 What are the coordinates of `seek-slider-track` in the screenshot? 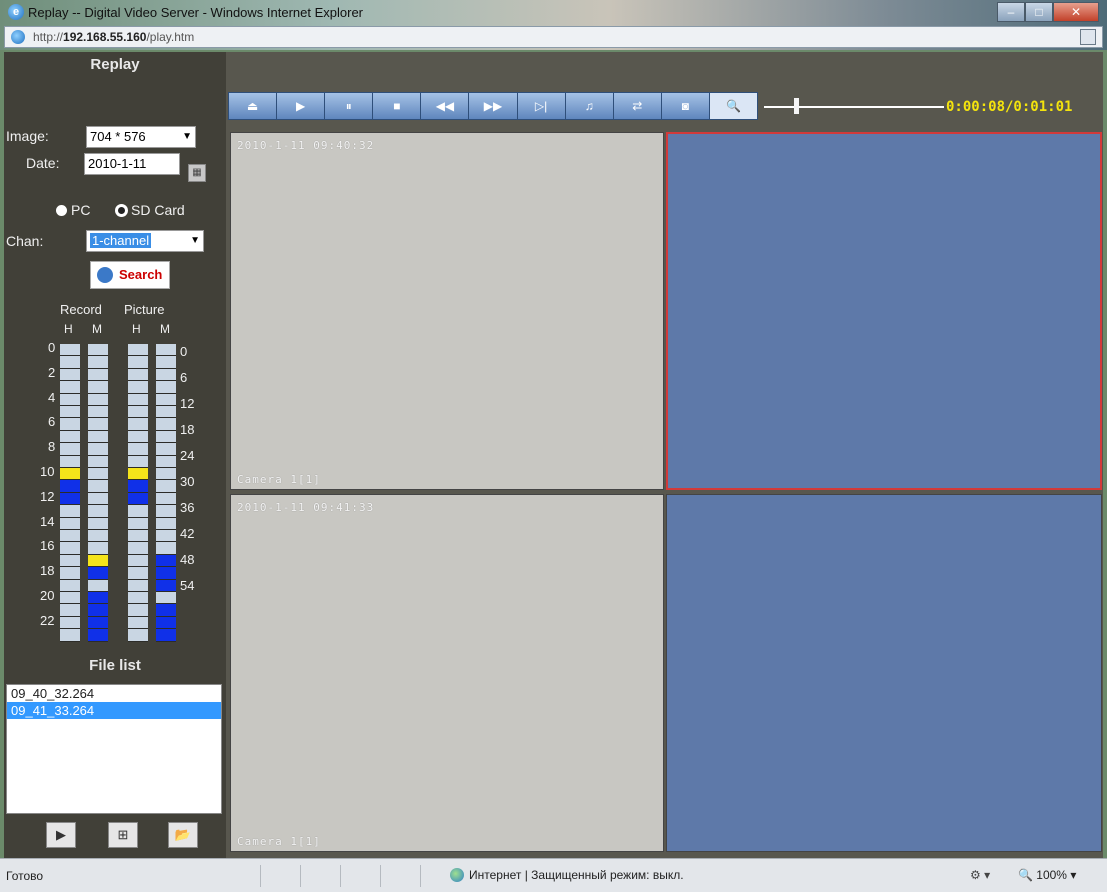 It's located at (854, 107).